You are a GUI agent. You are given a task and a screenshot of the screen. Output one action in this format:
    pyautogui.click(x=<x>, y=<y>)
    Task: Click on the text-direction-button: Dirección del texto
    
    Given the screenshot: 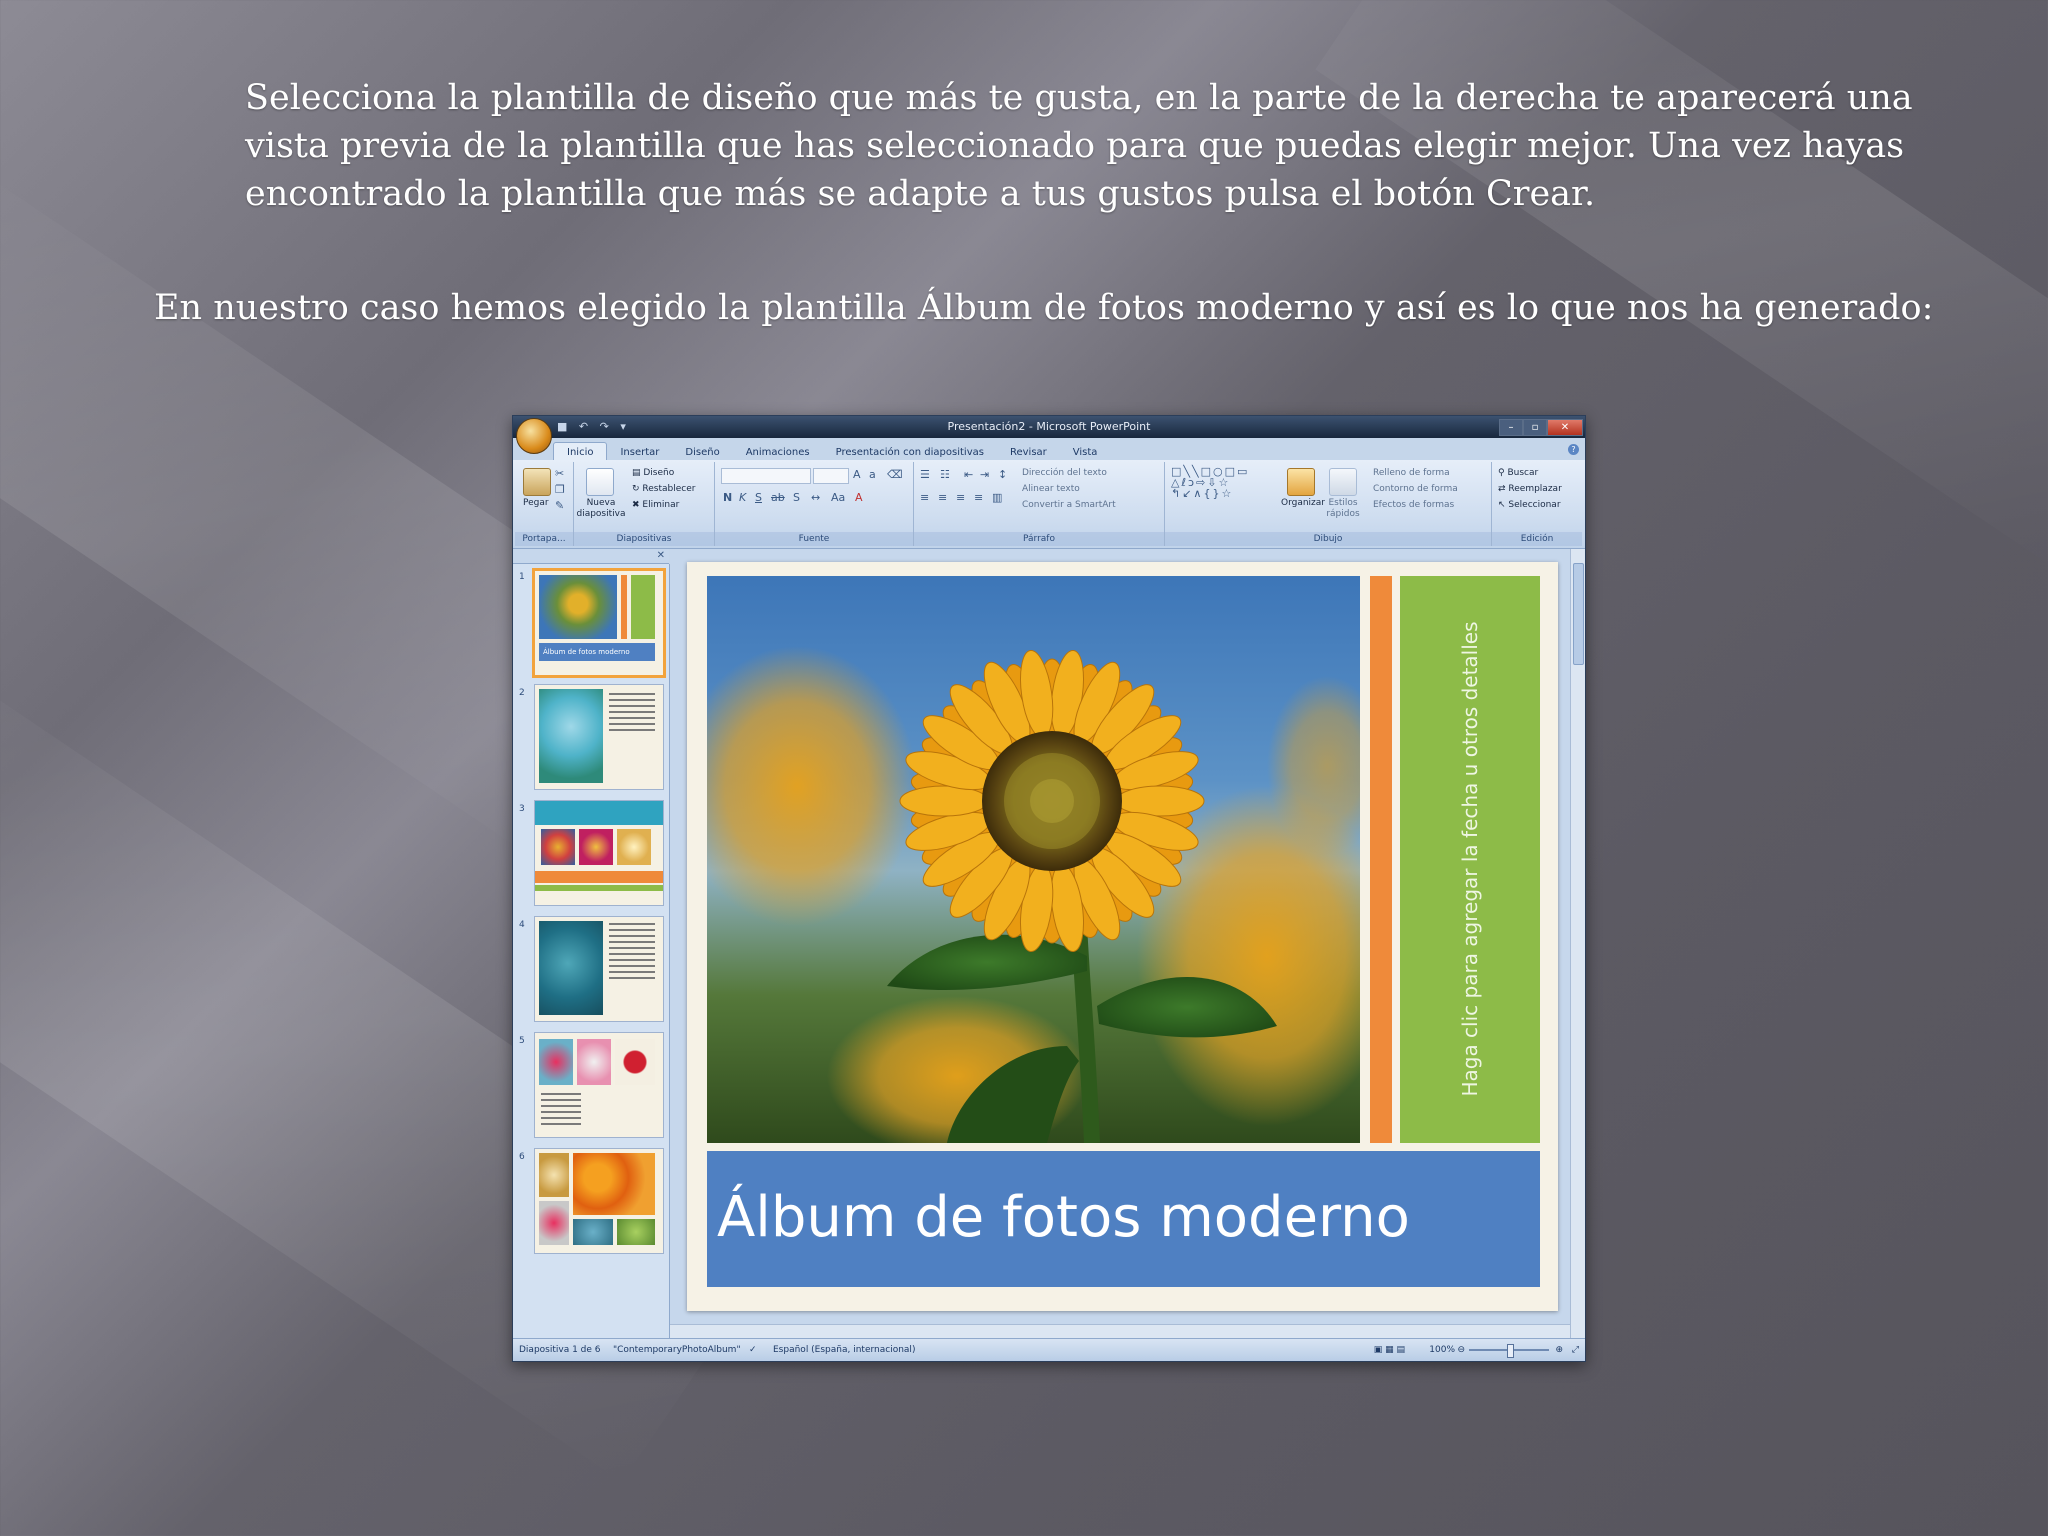 What is the action you would take?
    pyautogui.click(x=1064, y=473)
    